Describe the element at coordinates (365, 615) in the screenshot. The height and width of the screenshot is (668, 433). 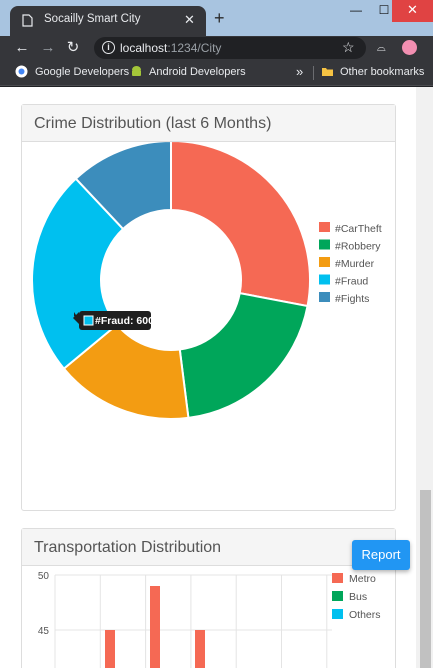
I see `legend-label: Others` at that location.